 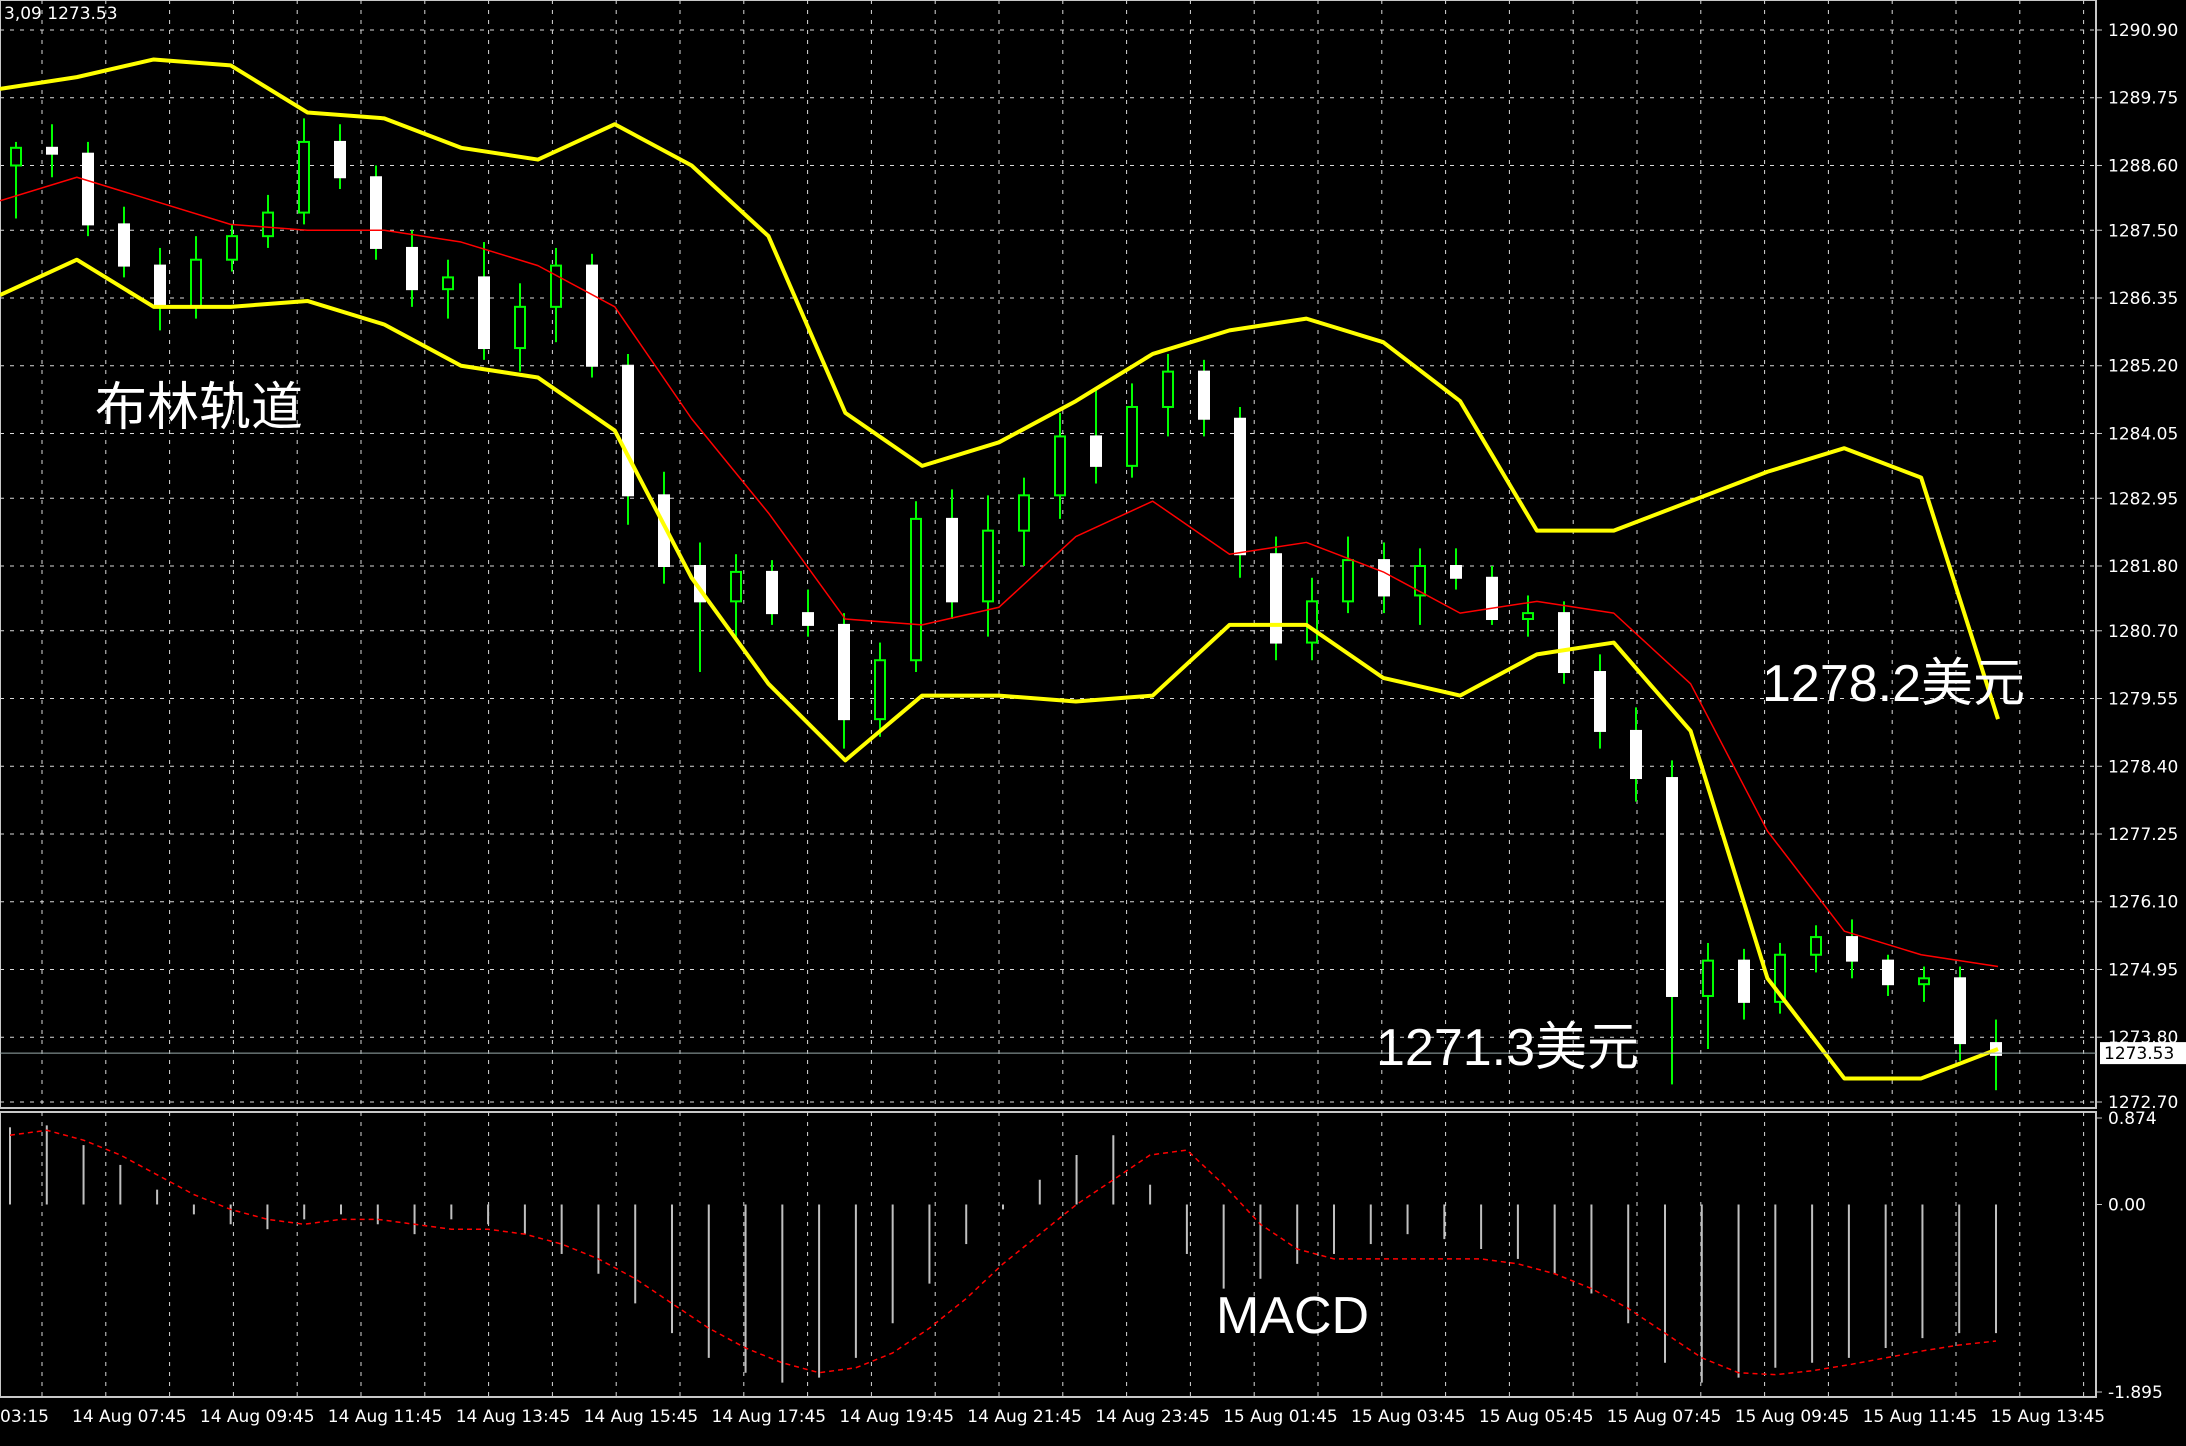 I want to click on price-tick-label: 1282.95, so click(x=2143, y=499).